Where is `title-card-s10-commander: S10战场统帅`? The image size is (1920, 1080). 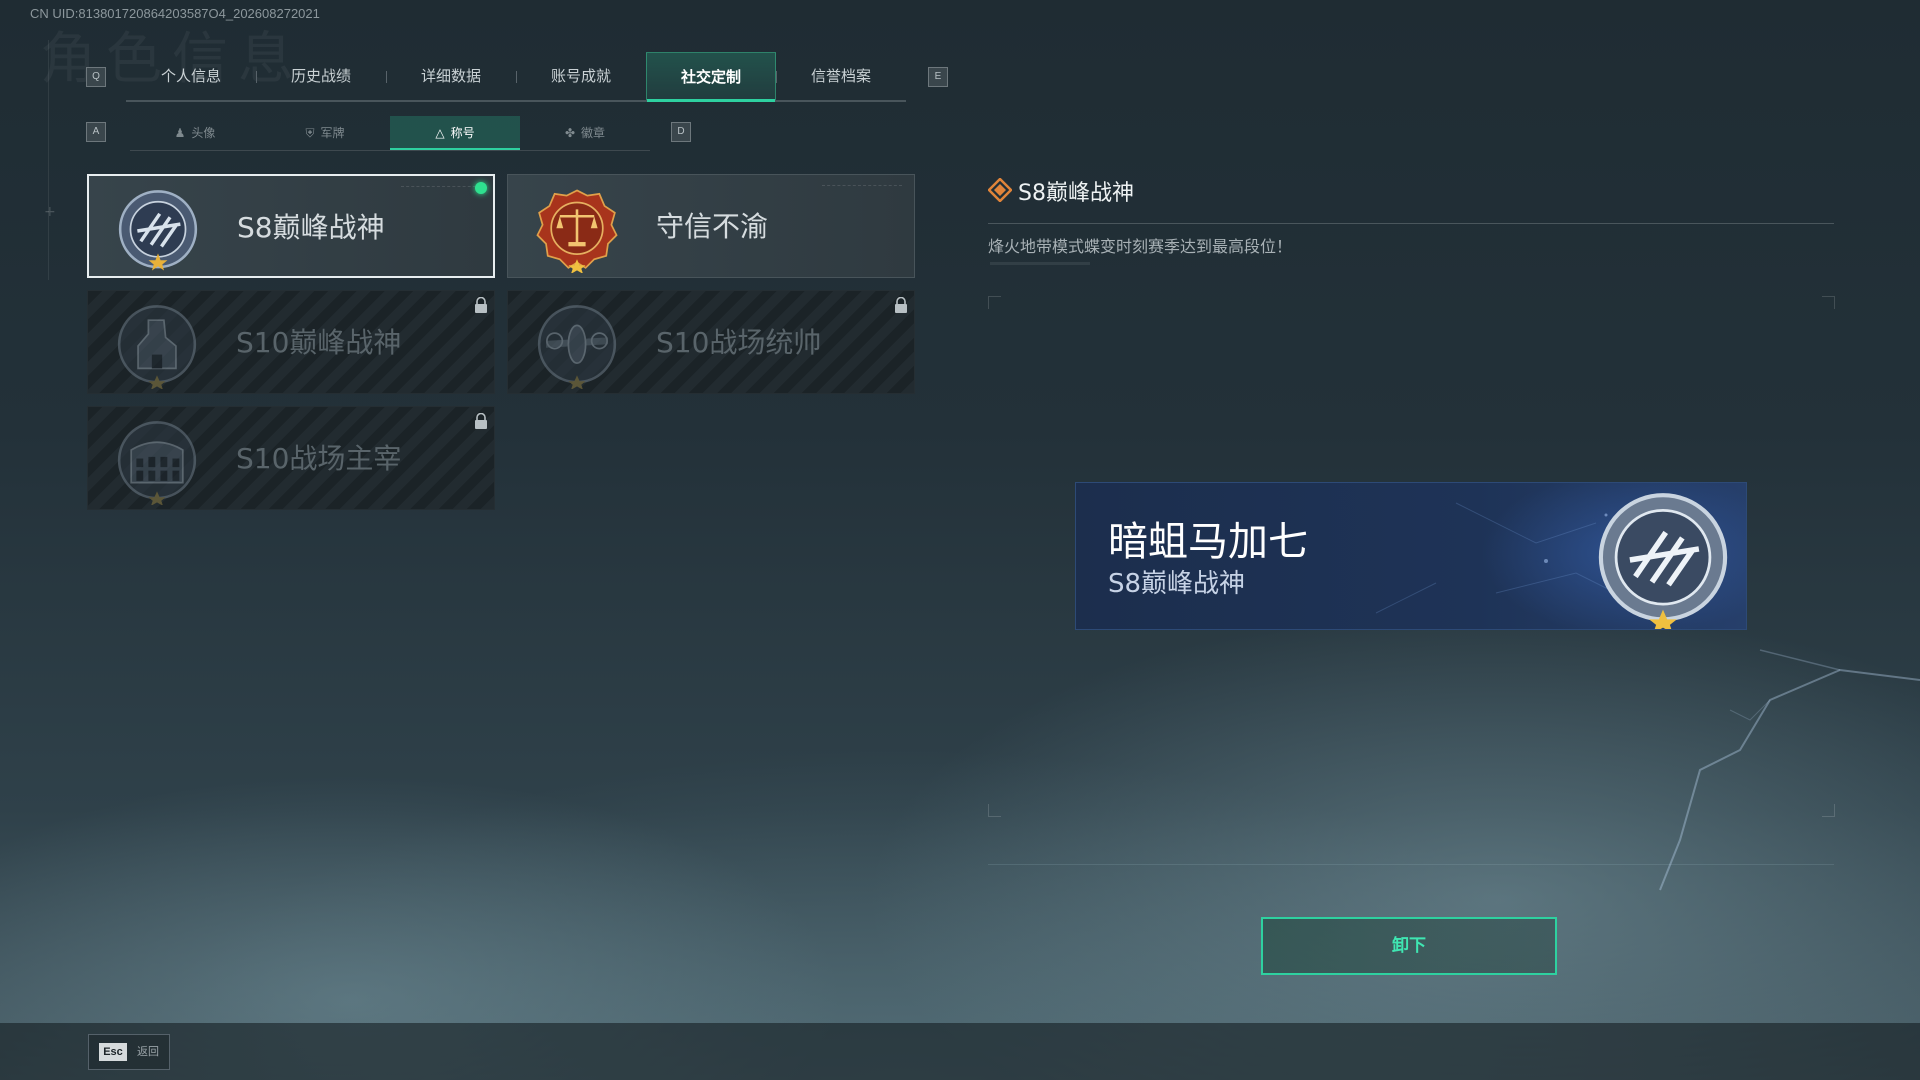 title-card-s10-commander: S10战场统帅 is located at coordinates (711, 342).